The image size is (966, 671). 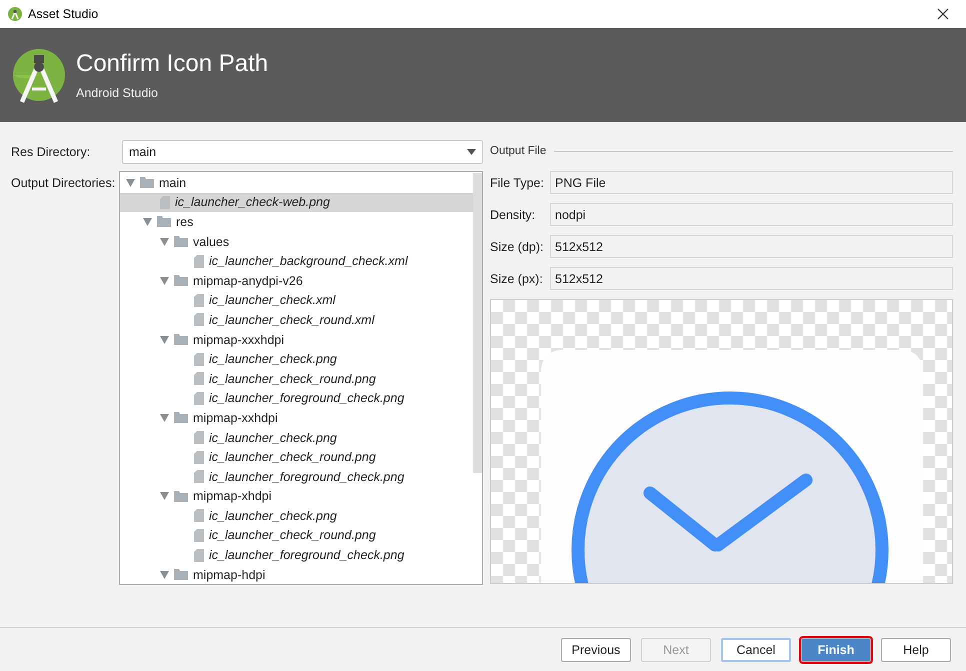 I want to click on tree-item: ic_launcher_background_check.xml, so click(x=296, y=261).